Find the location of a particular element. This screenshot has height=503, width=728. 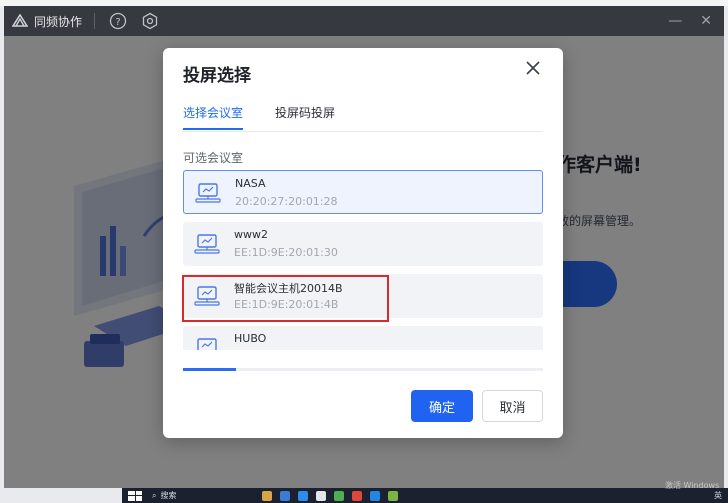

logo-icon is located at coordinates (20, 21).